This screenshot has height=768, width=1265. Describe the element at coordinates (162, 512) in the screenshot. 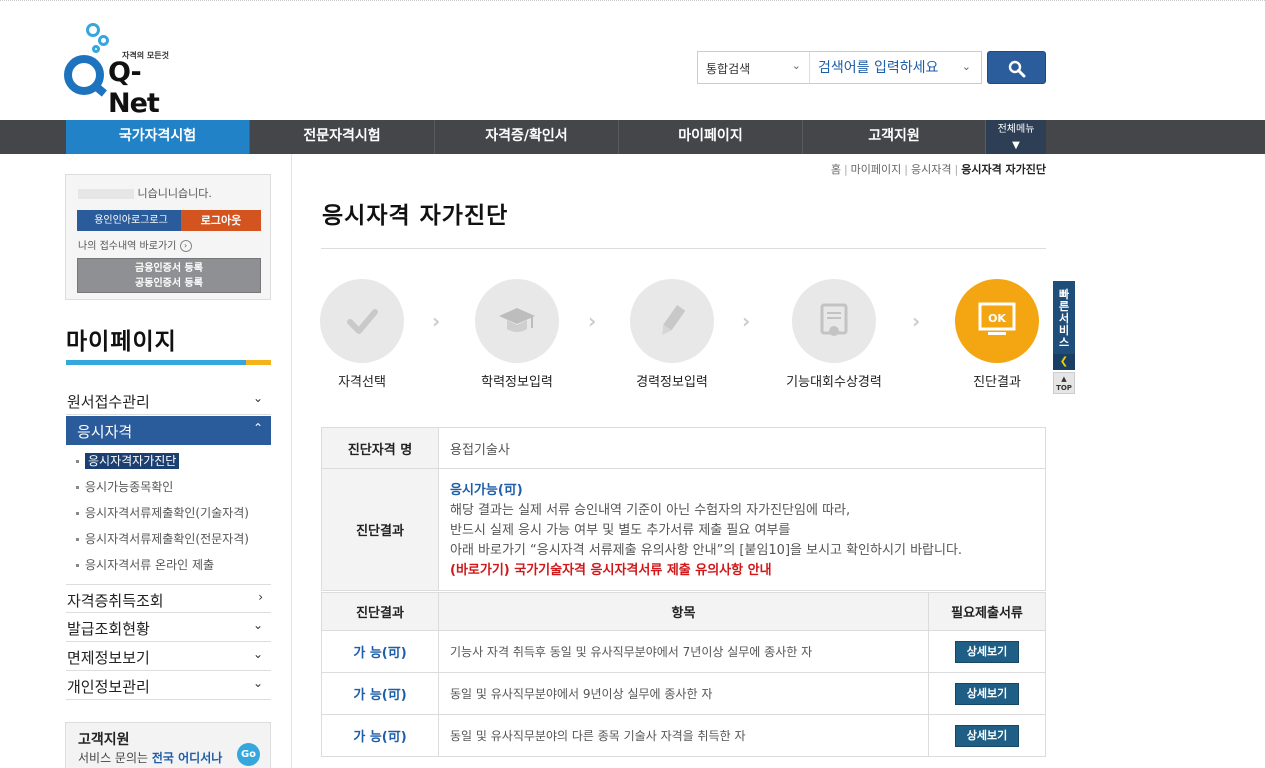

I see `sub-item-doc-check-tech: 응시자격서류제출확인(기술자격)` at that location.